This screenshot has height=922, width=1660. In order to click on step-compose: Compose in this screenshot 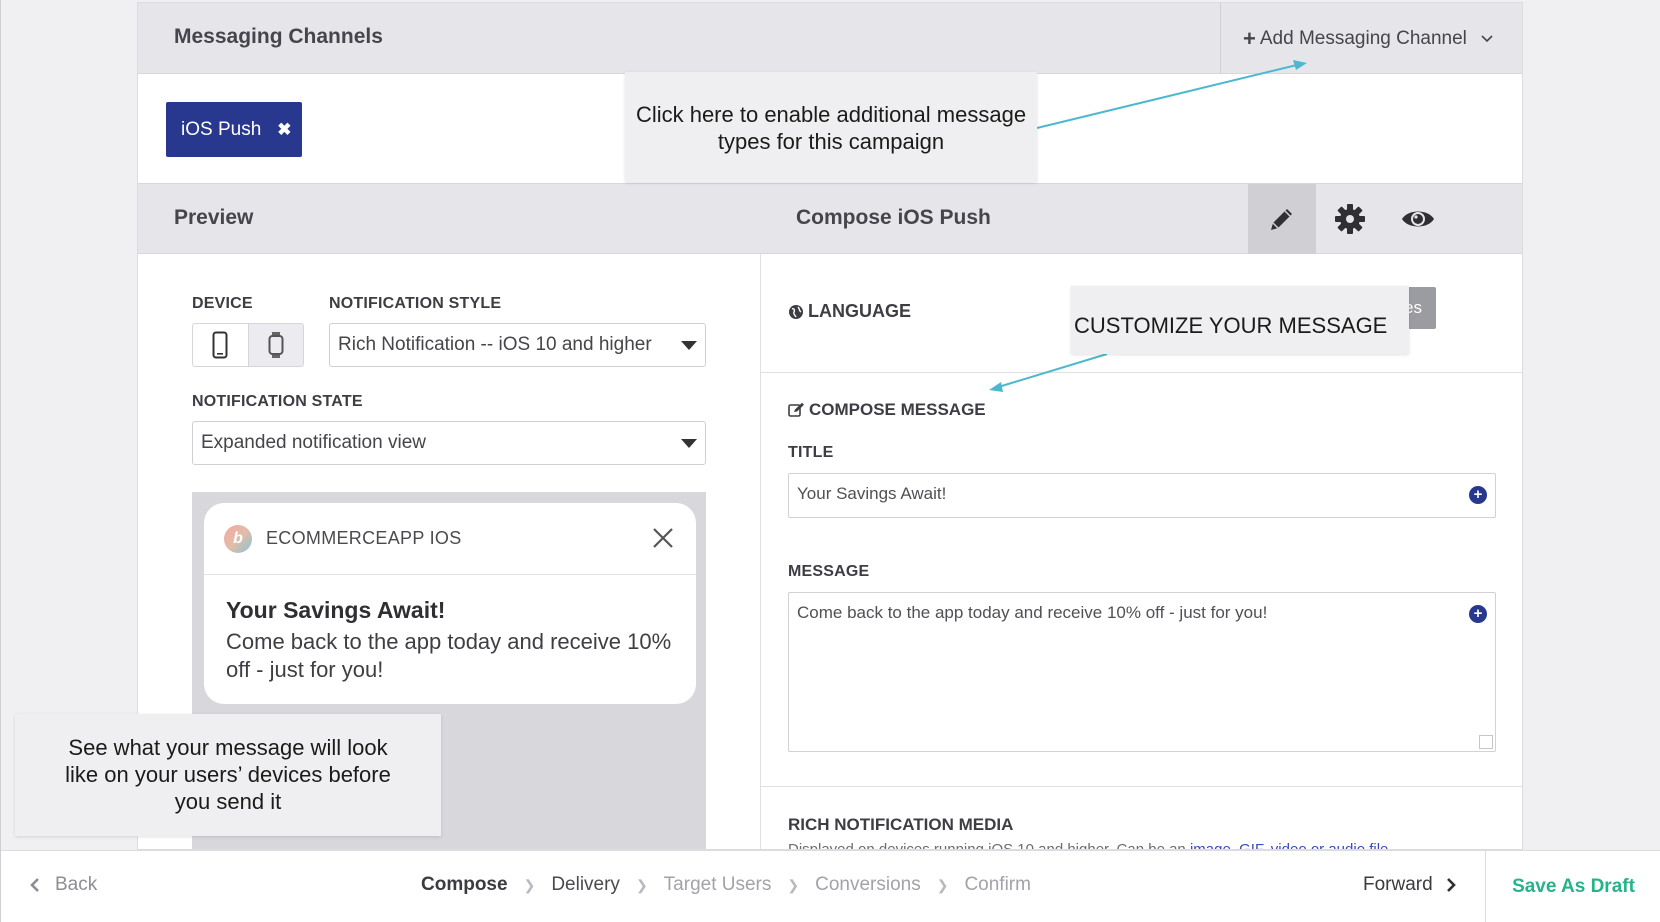, I will do `click(464, 885)`.